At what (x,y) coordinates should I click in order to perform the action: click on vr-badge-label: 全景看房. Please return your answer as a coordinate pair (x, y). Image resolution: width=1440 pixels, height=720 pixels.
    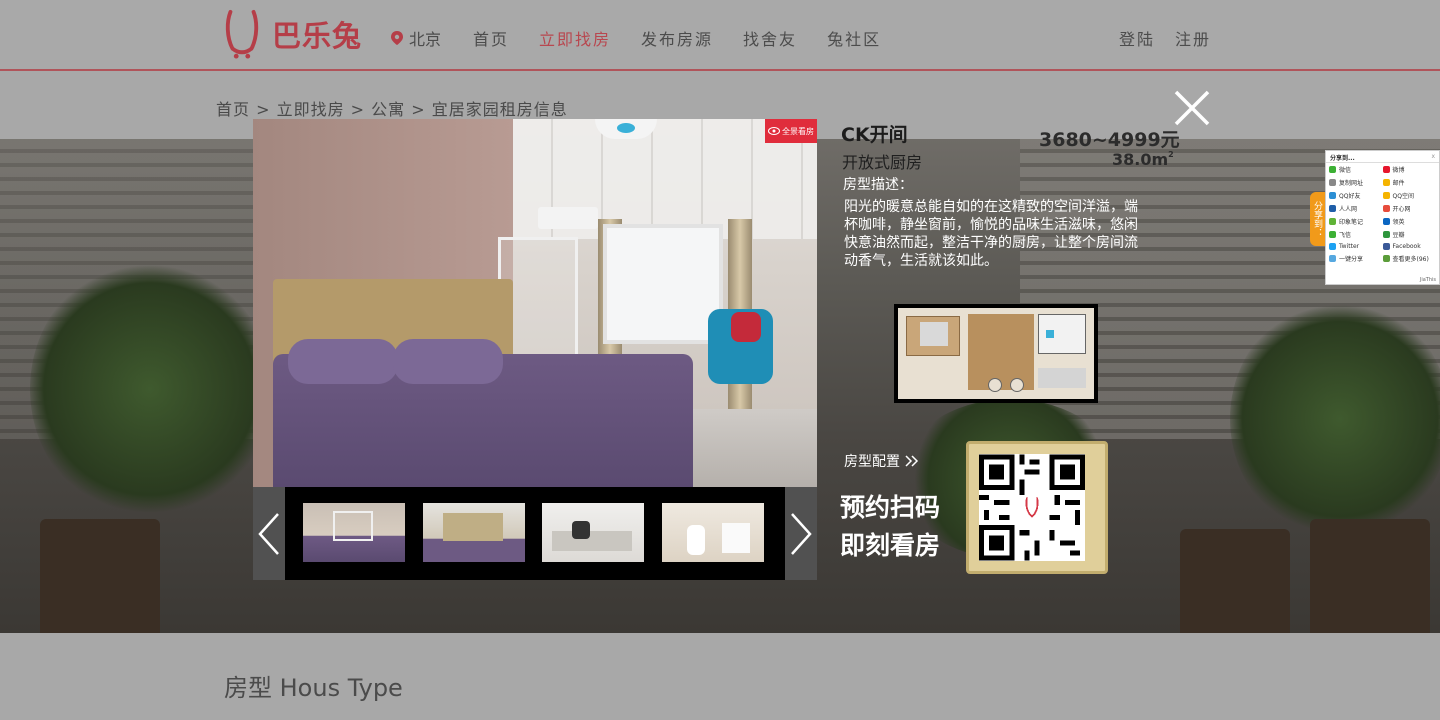
    Looking at the image, I should click on (798, 131).